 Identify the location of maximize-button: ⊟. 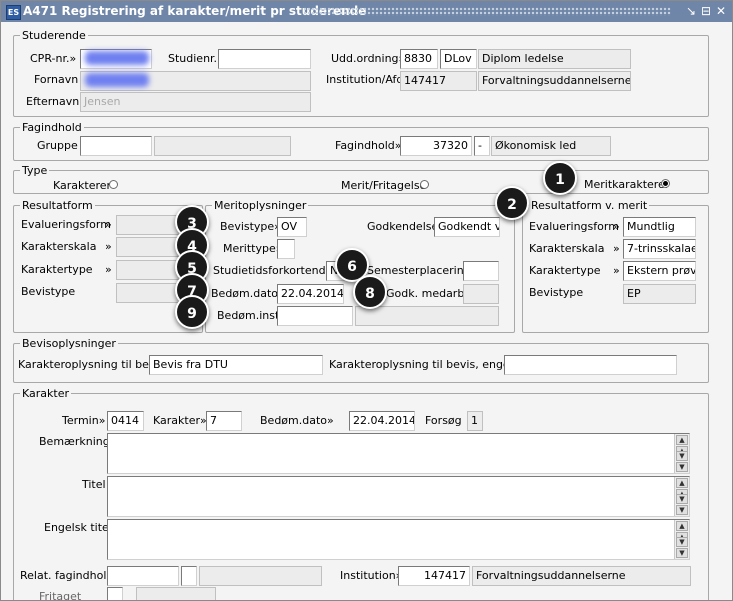
(706, 11).